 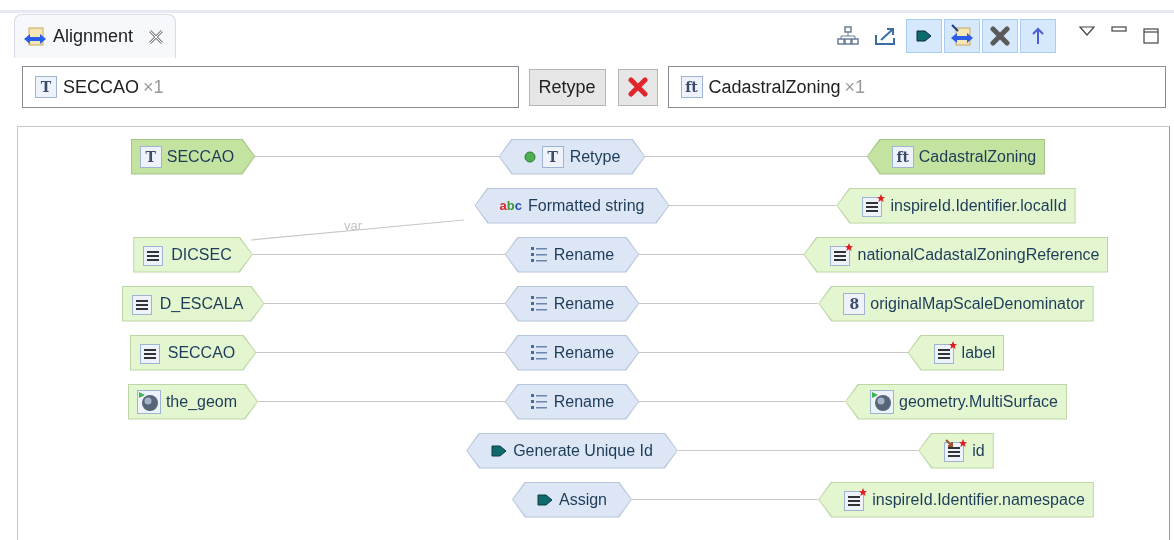 I want to click on export-icon, so click(x=886, y=36).